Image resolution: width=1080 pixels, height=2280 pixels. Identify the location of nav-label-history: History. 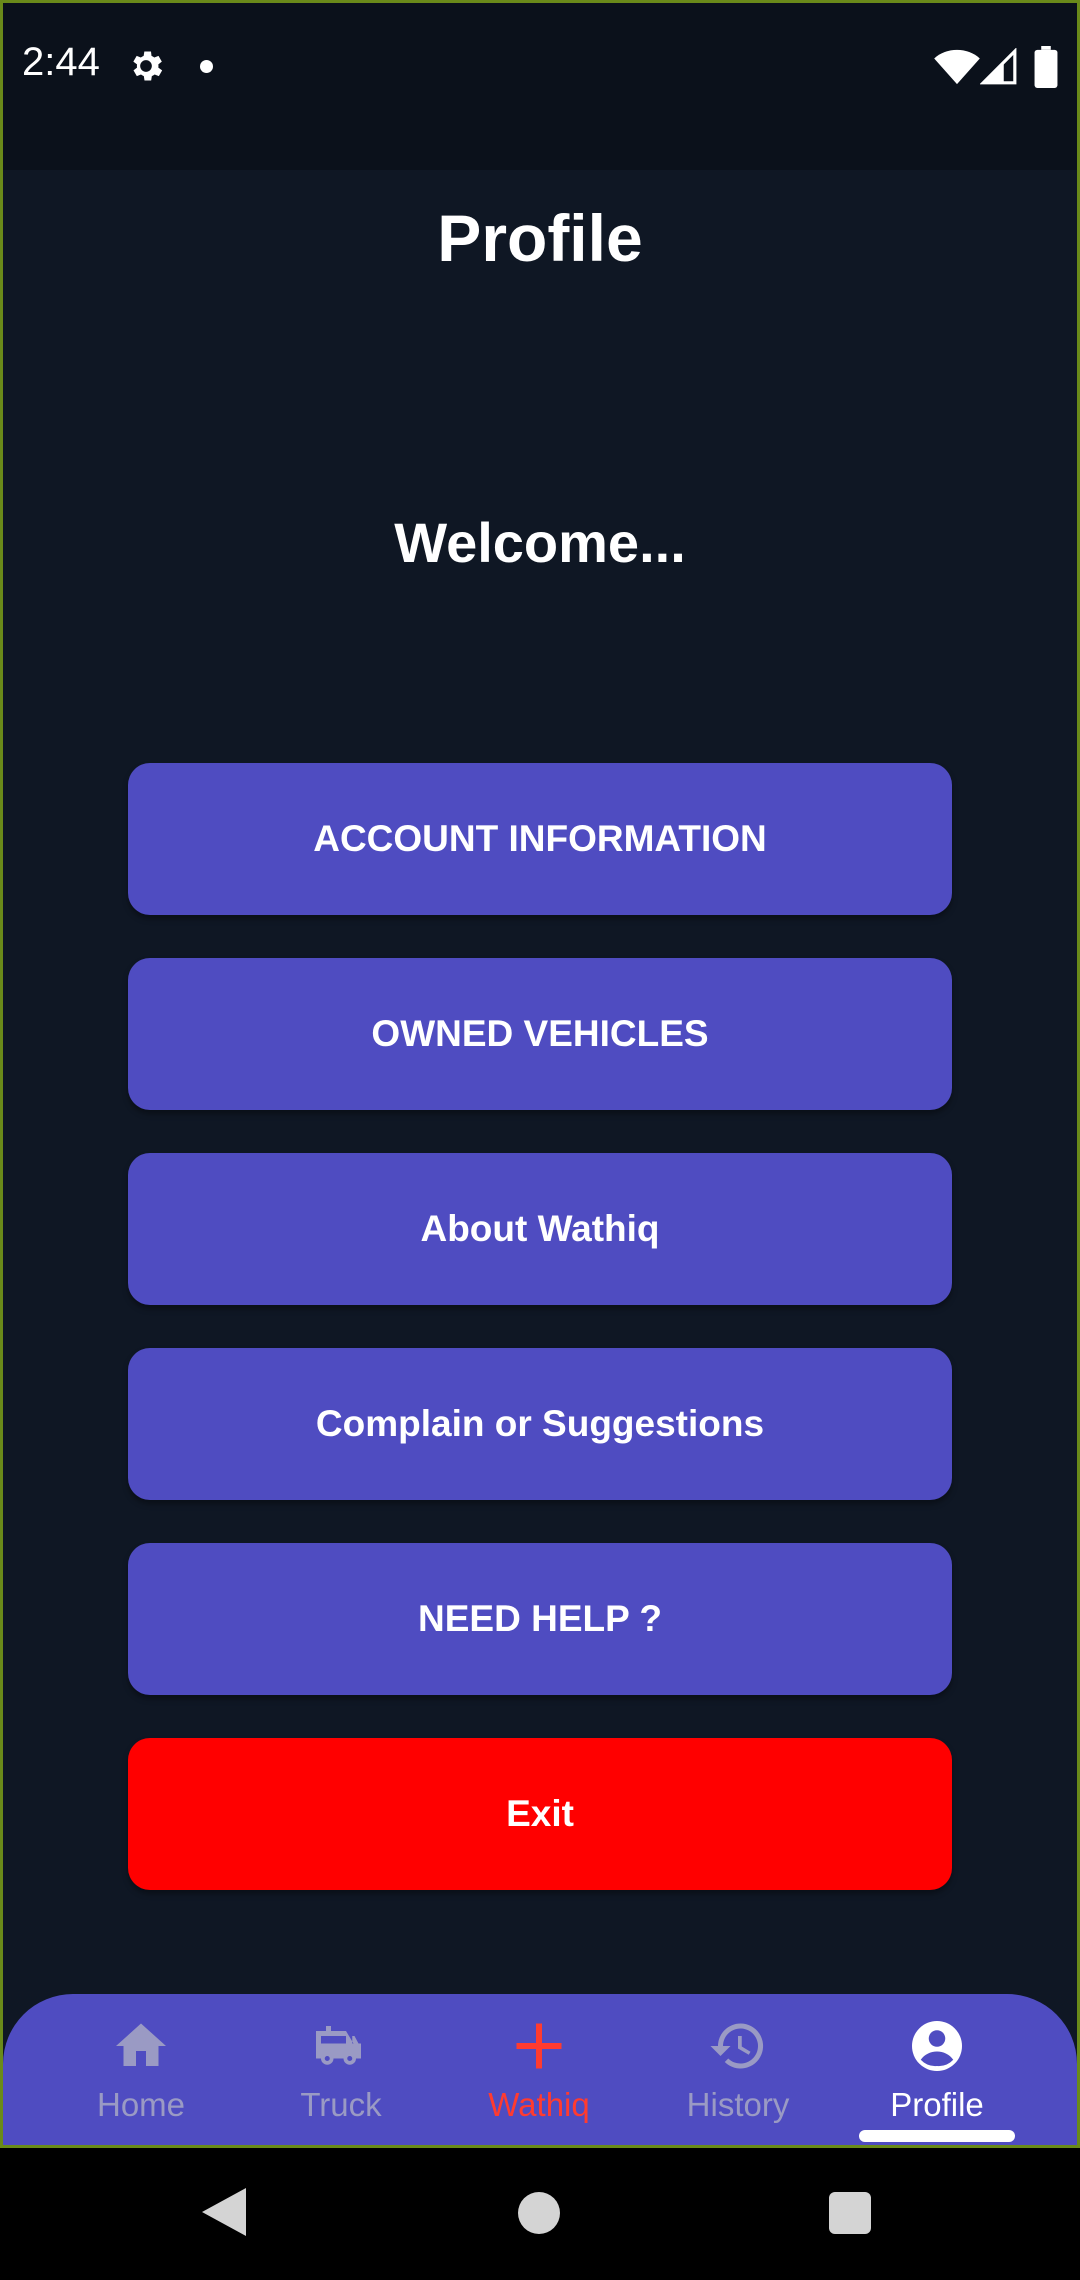
(738, 2104).